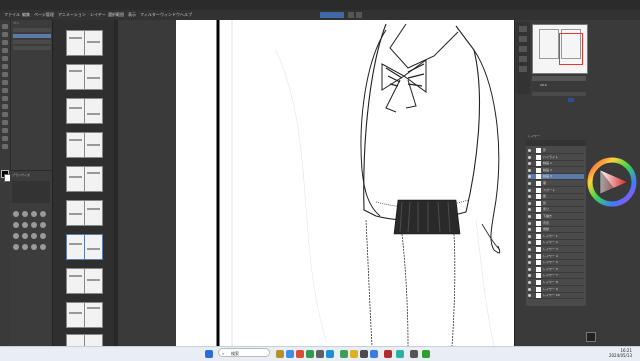 Image resolution: width=640 pixels, height=361 pixels. What do you see at coordinates (556, 151) in the screenshot?
I see `layer-row: 影` at bounding box center [556, 151].